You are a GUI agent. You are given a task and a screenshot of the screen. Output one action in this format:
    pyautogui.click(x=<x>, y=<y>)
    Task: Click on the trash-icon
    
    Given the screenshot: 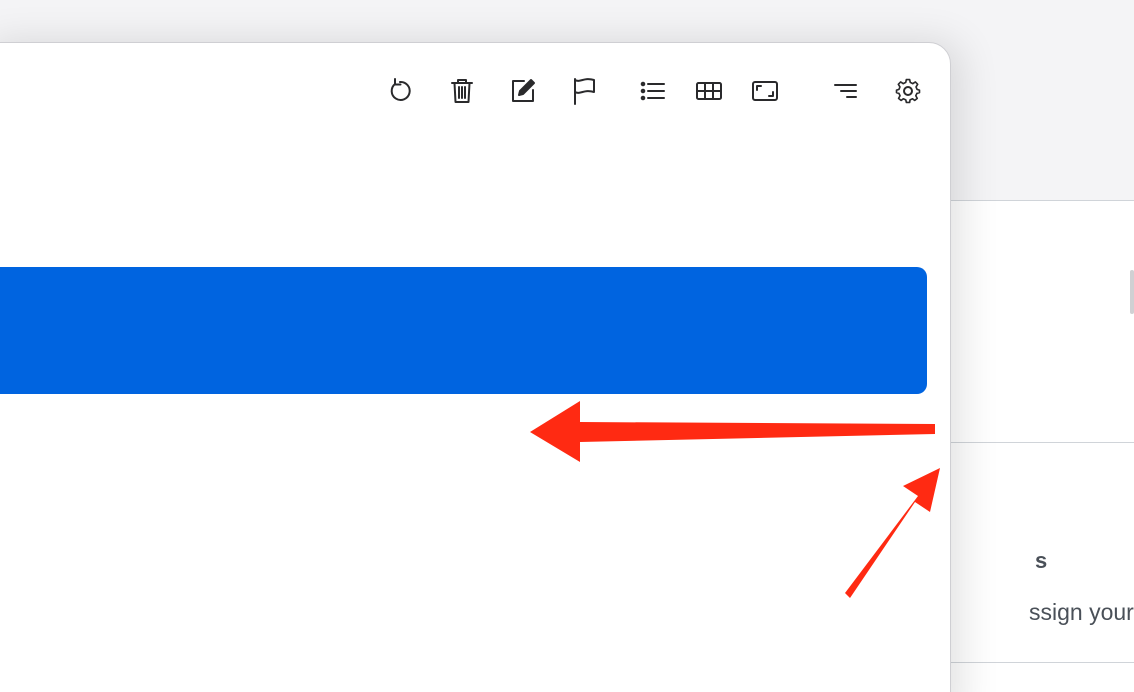 What is the action you would take?
    pyautogui.click(x=462, y=91)
    